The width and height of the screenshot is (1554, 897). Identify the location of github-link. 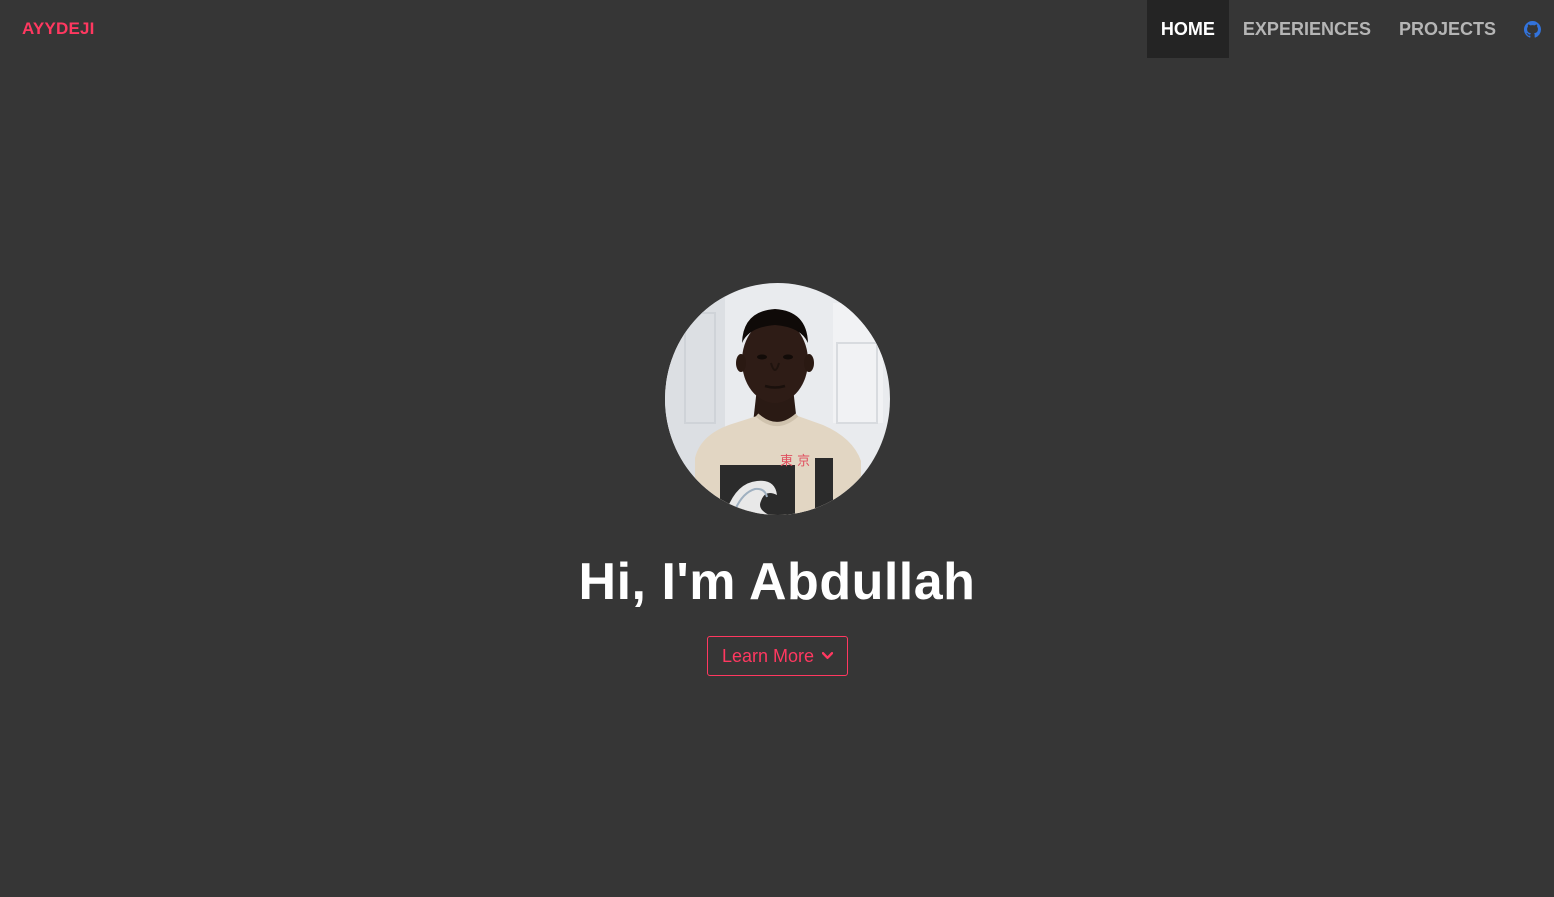
(1532, 29).